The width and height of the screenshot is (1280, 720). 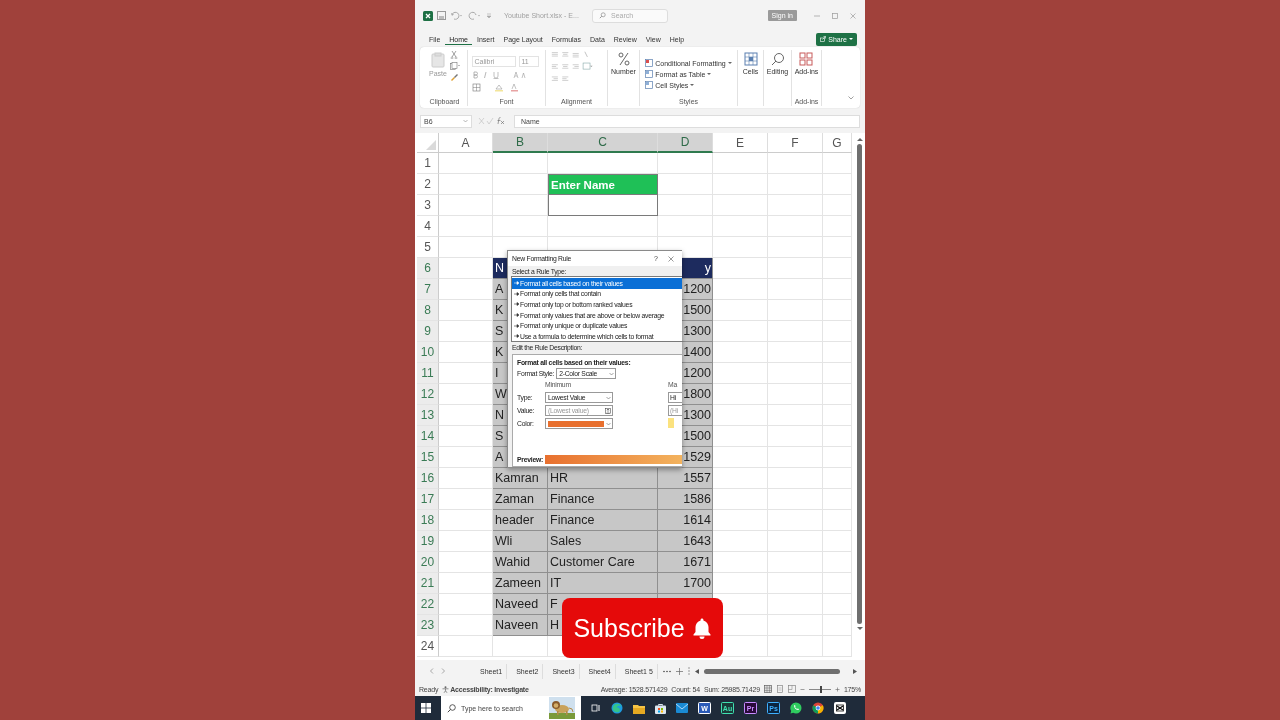 What do you see at coordinates (441, 15) in the screenshot?
I see `save-icon` at bounding box center [441, 15].